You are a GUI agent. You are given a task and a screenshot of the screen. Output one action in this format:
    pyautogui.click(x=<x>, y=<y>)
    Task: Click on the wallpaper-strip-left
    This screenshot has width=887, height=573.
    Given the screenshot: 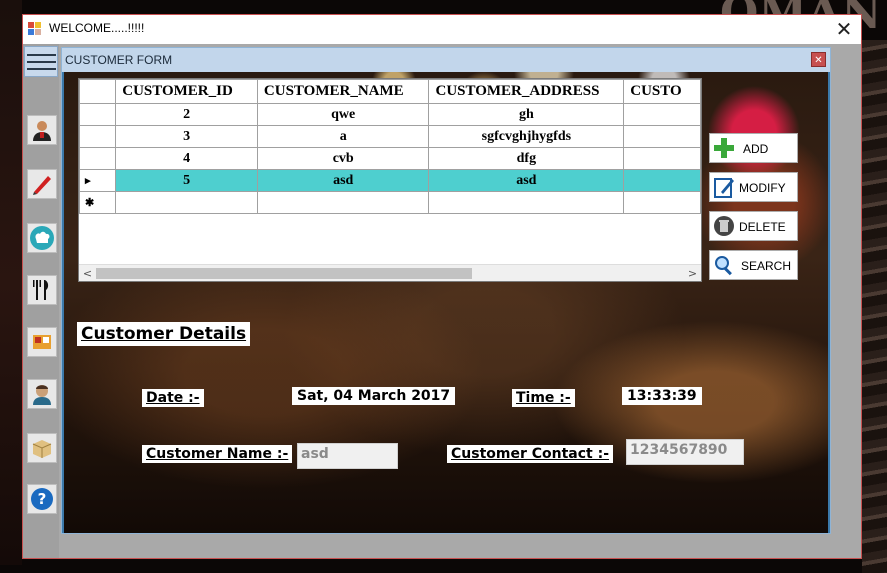 What is the action you would take?
    pyautogui.click(x=11, y=282)
    